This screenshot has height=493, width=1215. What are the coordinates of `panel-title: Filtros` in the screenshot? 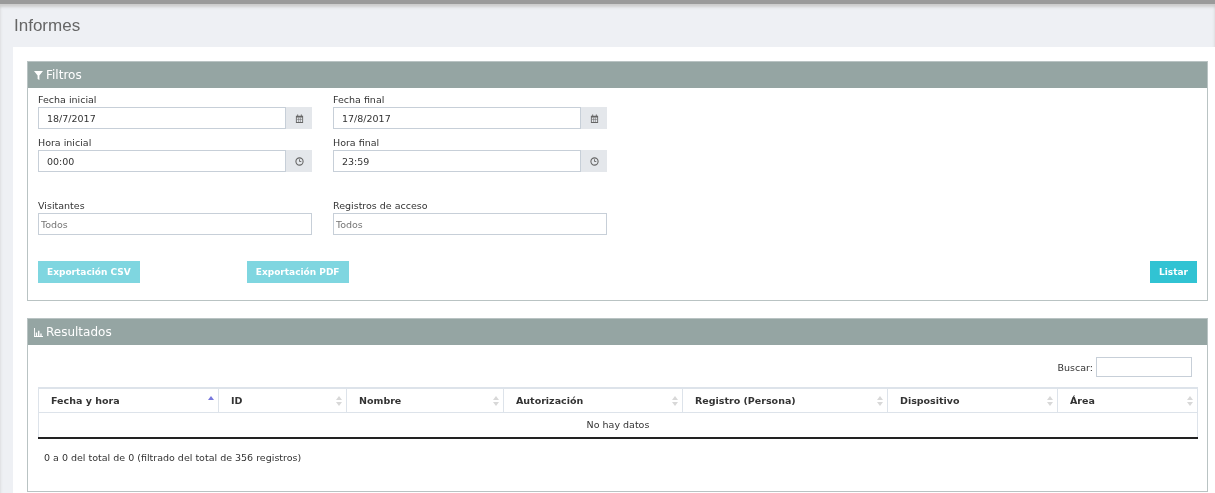 It's located at (64, 75).